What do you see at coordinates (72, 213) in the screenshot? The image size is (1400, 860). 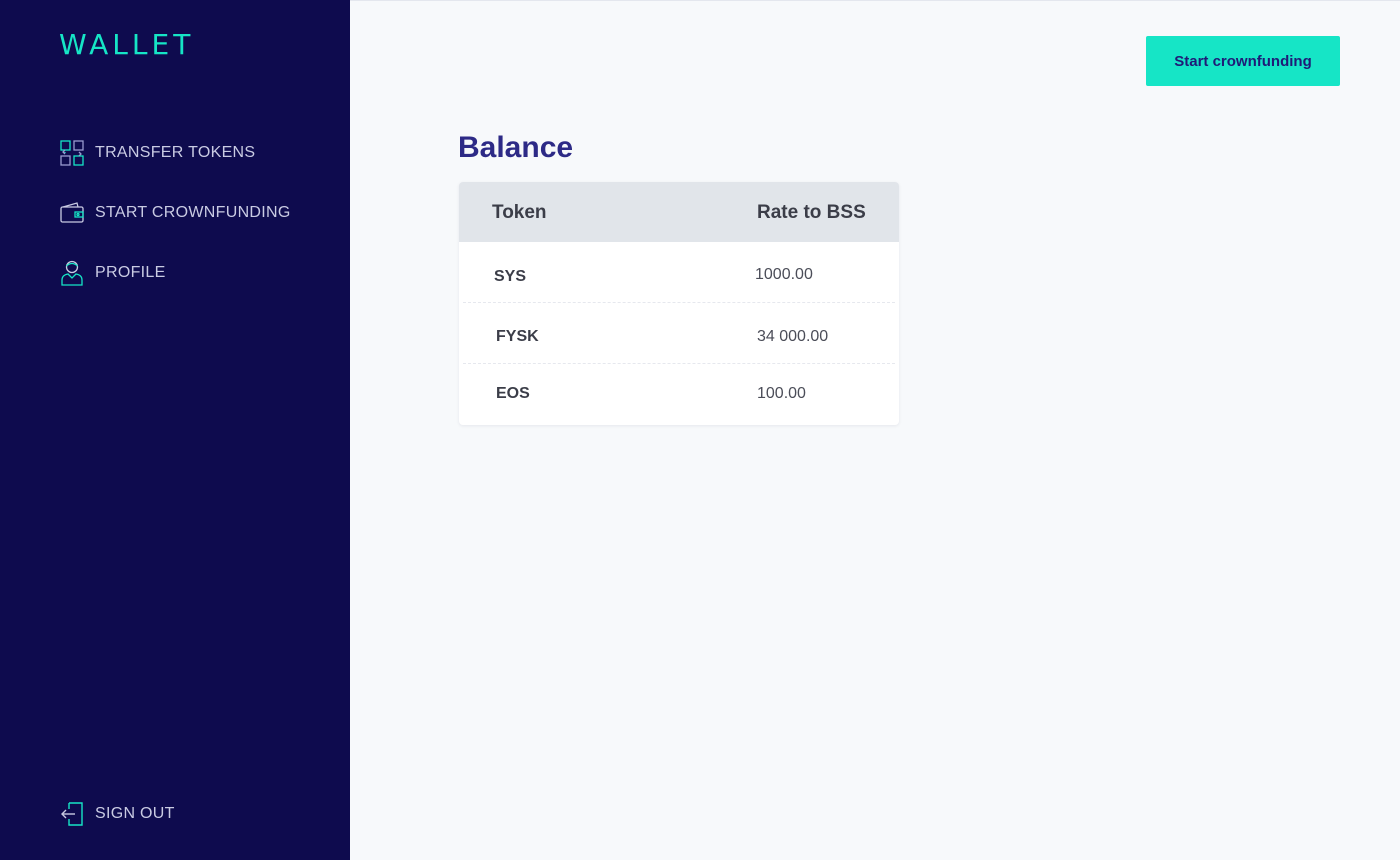 I see `wallet-icon` at bounding box center [72, 213].